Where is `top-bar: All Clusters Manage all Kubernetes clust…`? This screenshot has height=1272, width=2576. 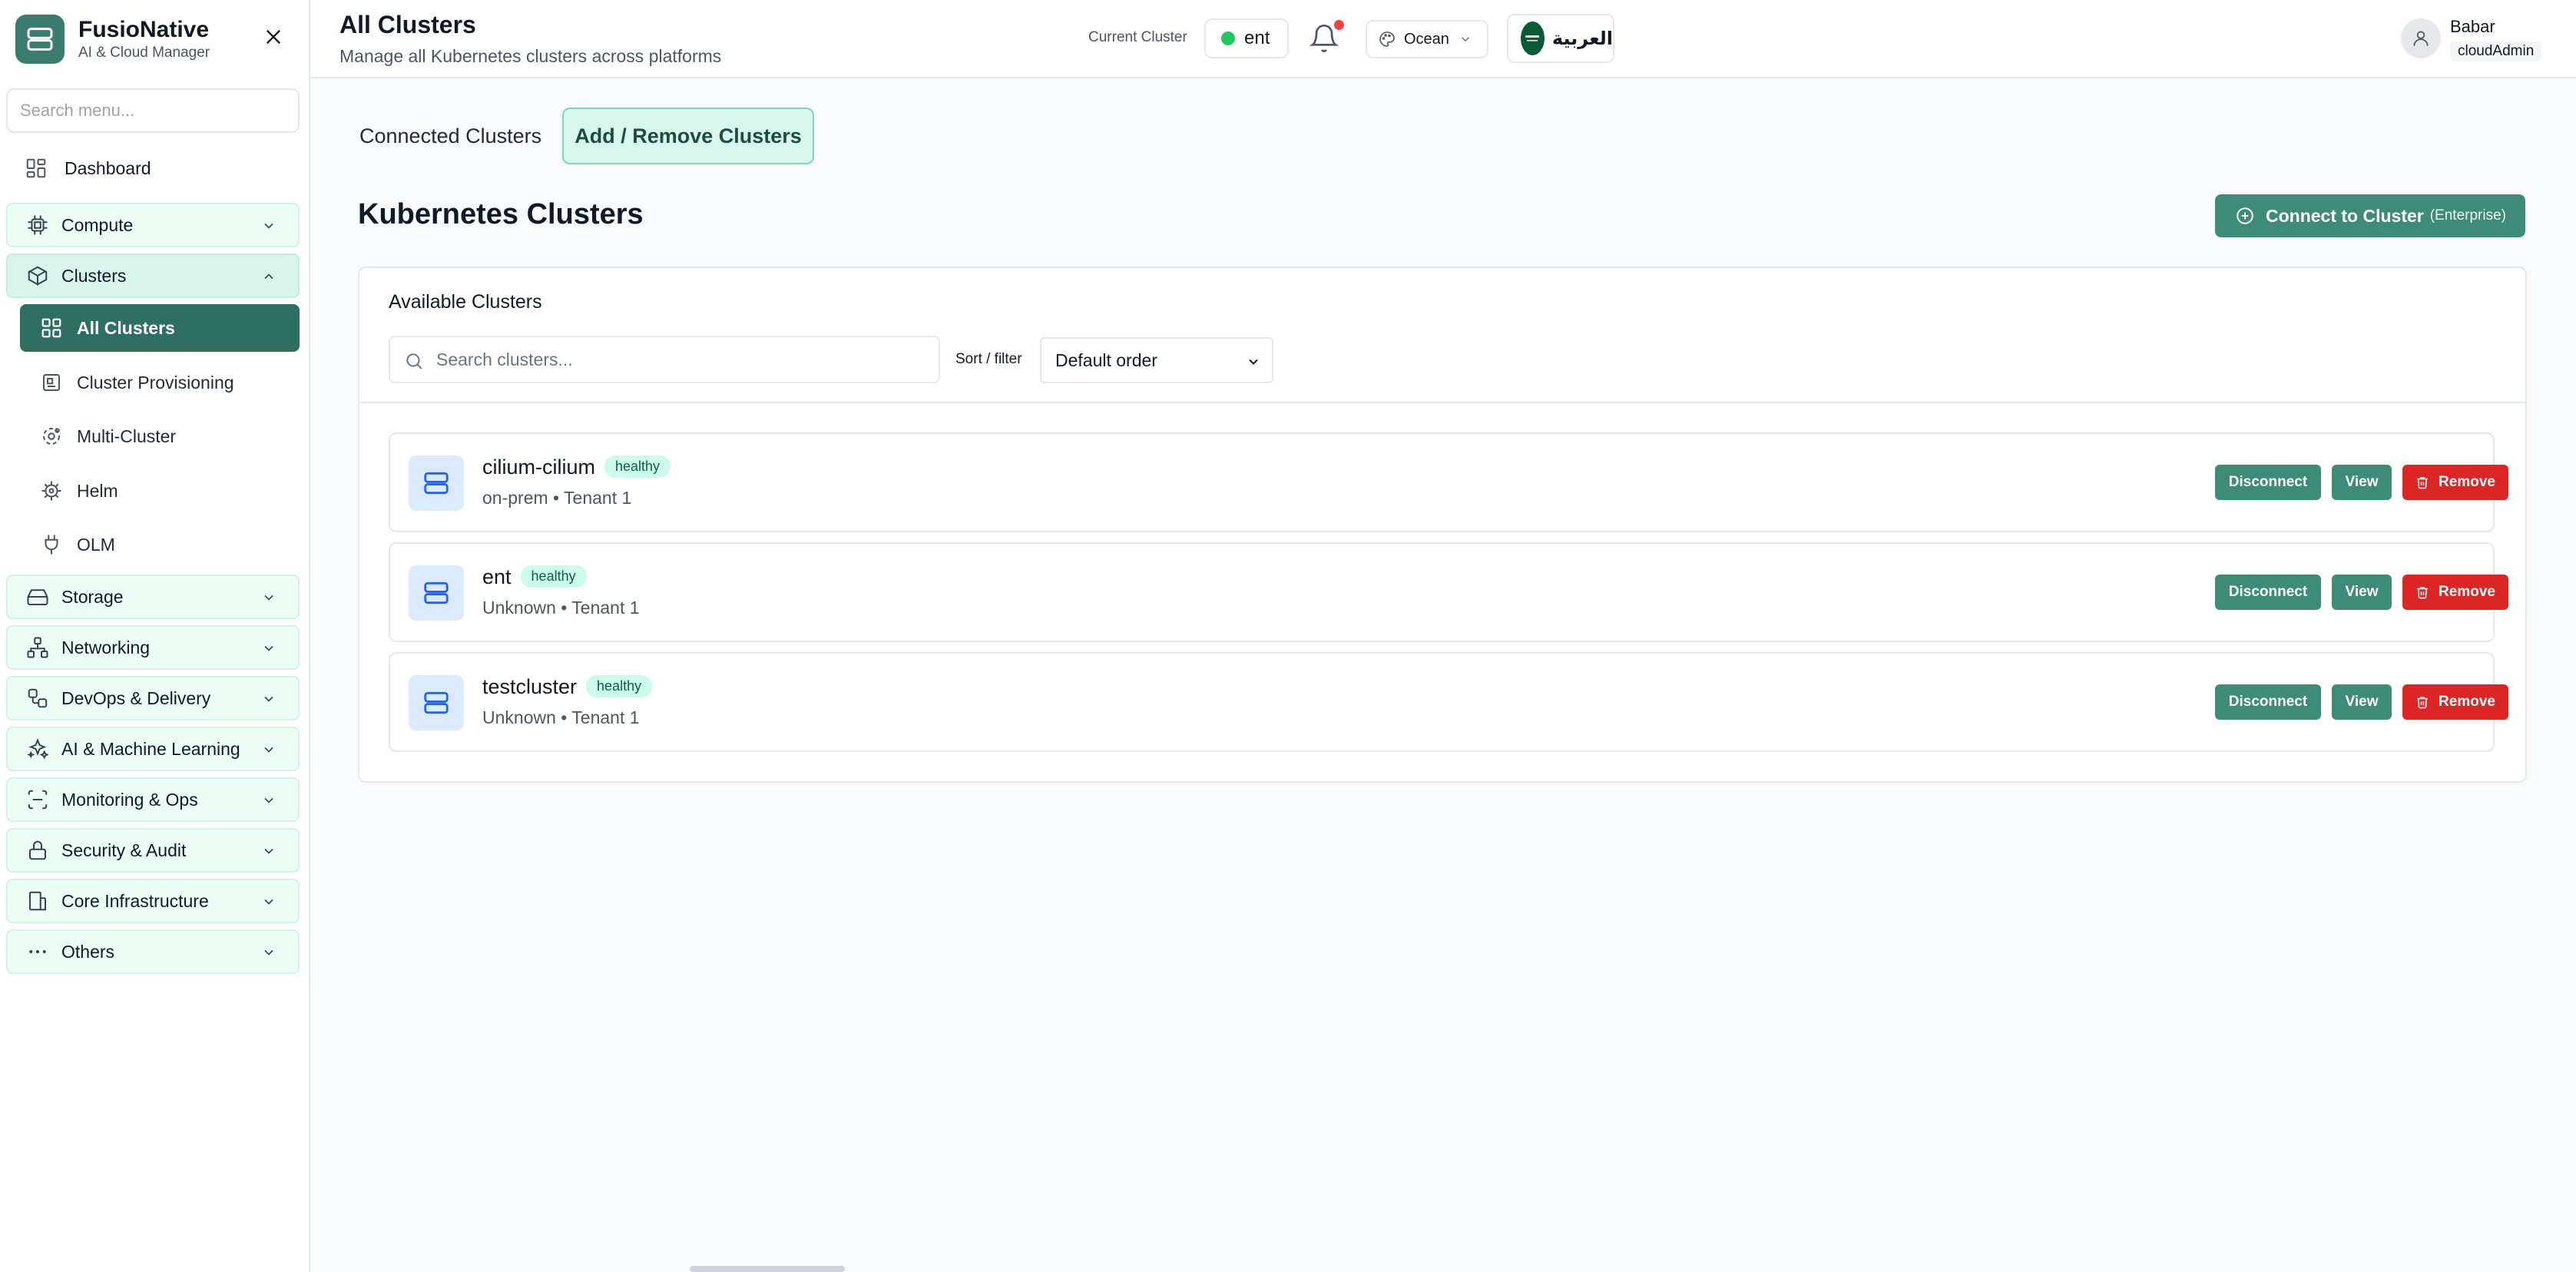 top-bar: All Clusters Manage all Kubernetes clust… is located at coordinates (1443, 39).